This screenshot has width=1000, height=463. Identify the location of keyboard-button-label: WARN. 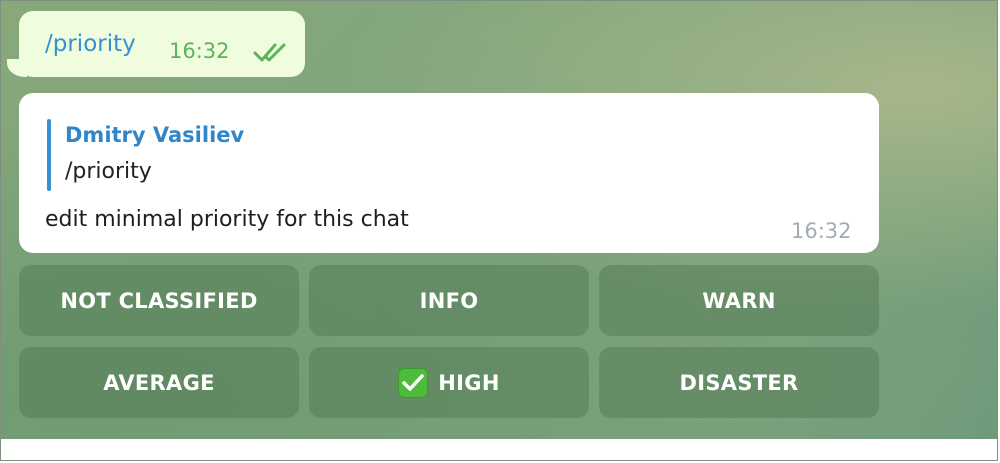
(739, 300).